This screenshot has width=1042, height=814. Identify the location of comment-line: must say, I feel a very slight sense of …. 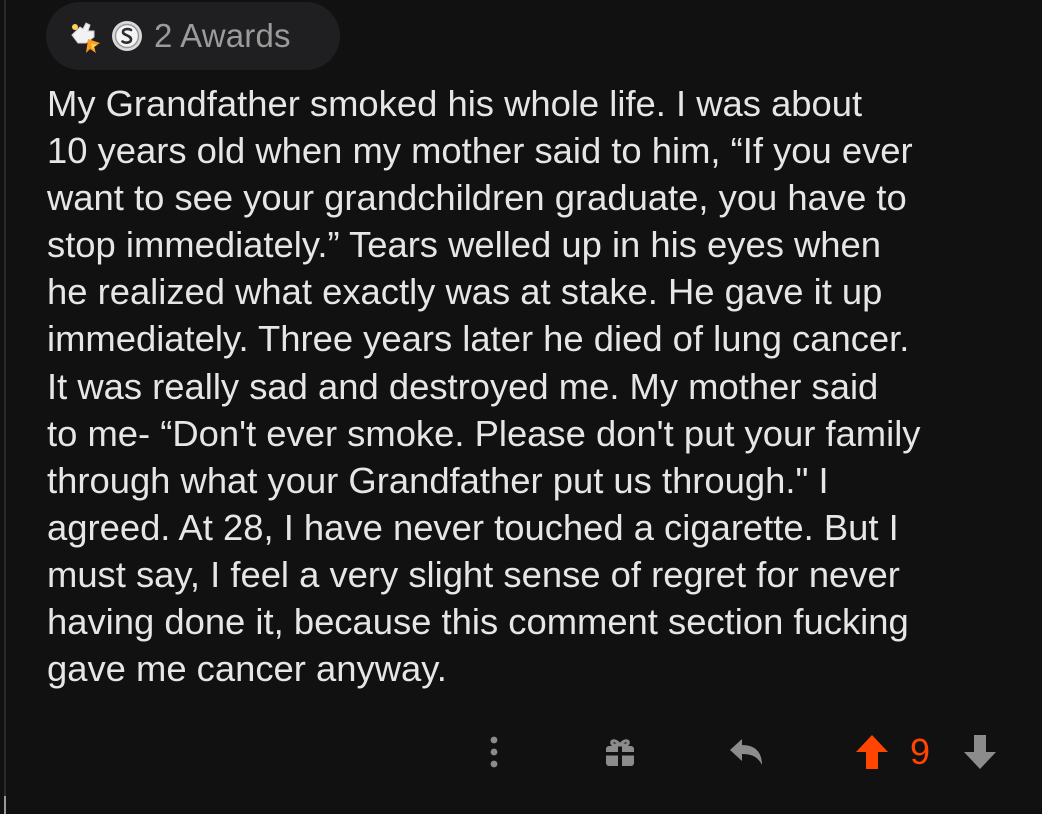
(473, 574).